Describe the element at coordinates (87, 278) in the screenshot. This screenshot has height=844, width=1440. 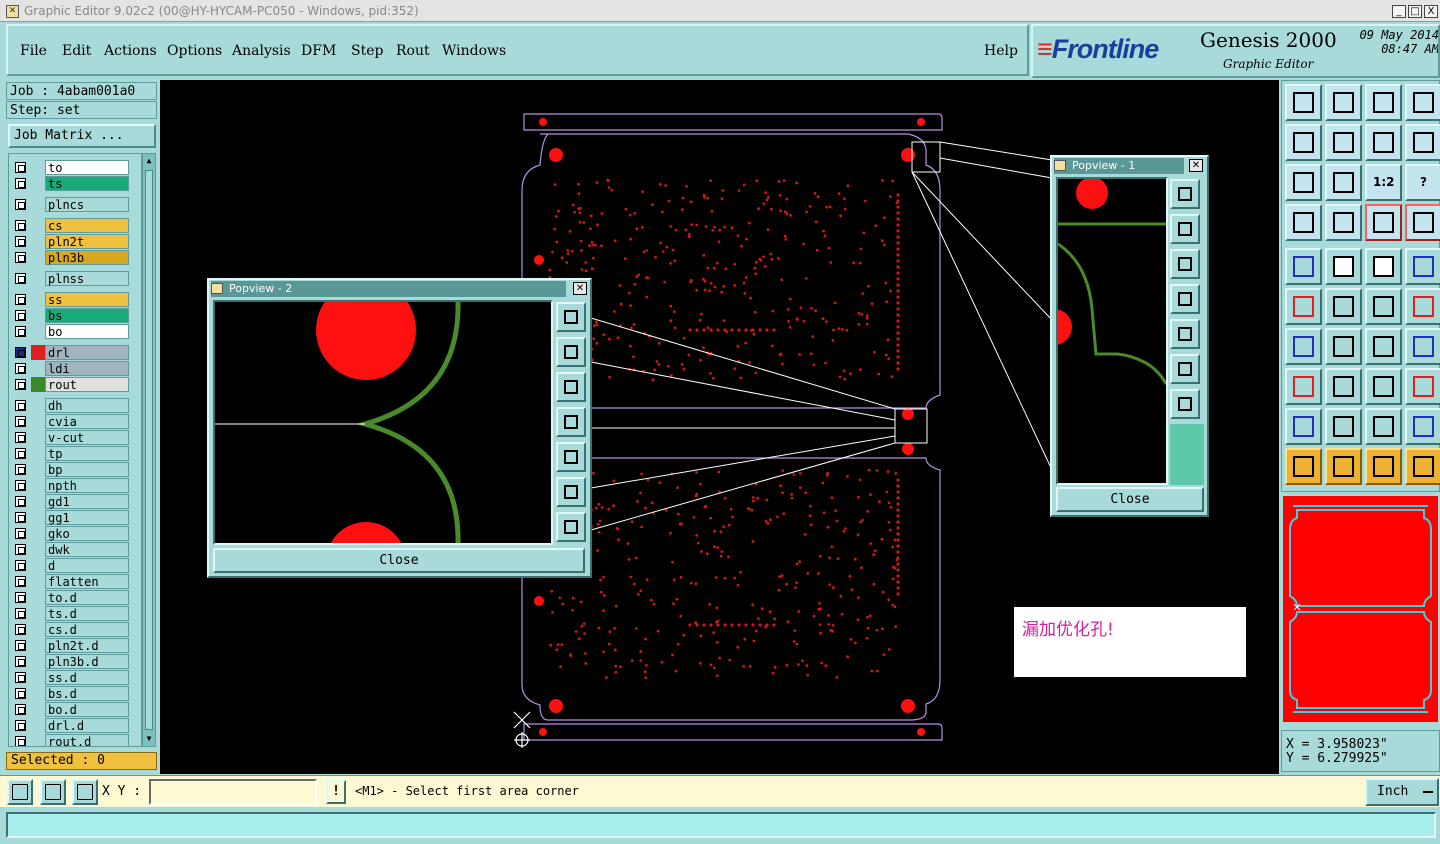
I see `layer-name: plnss` at that location.